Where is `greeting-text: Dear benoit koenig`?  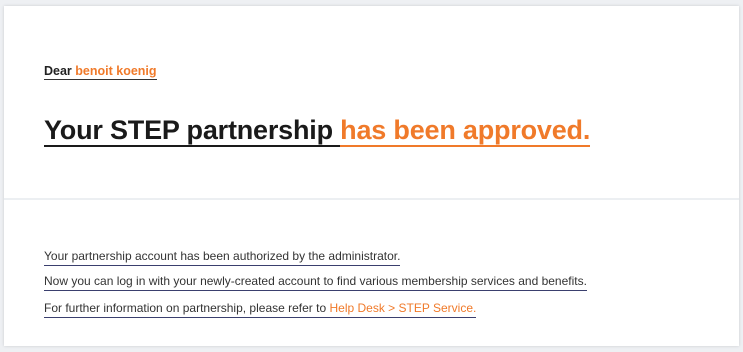
greeting-text: Dear benoit koenig is located at coordinates (100, 72).